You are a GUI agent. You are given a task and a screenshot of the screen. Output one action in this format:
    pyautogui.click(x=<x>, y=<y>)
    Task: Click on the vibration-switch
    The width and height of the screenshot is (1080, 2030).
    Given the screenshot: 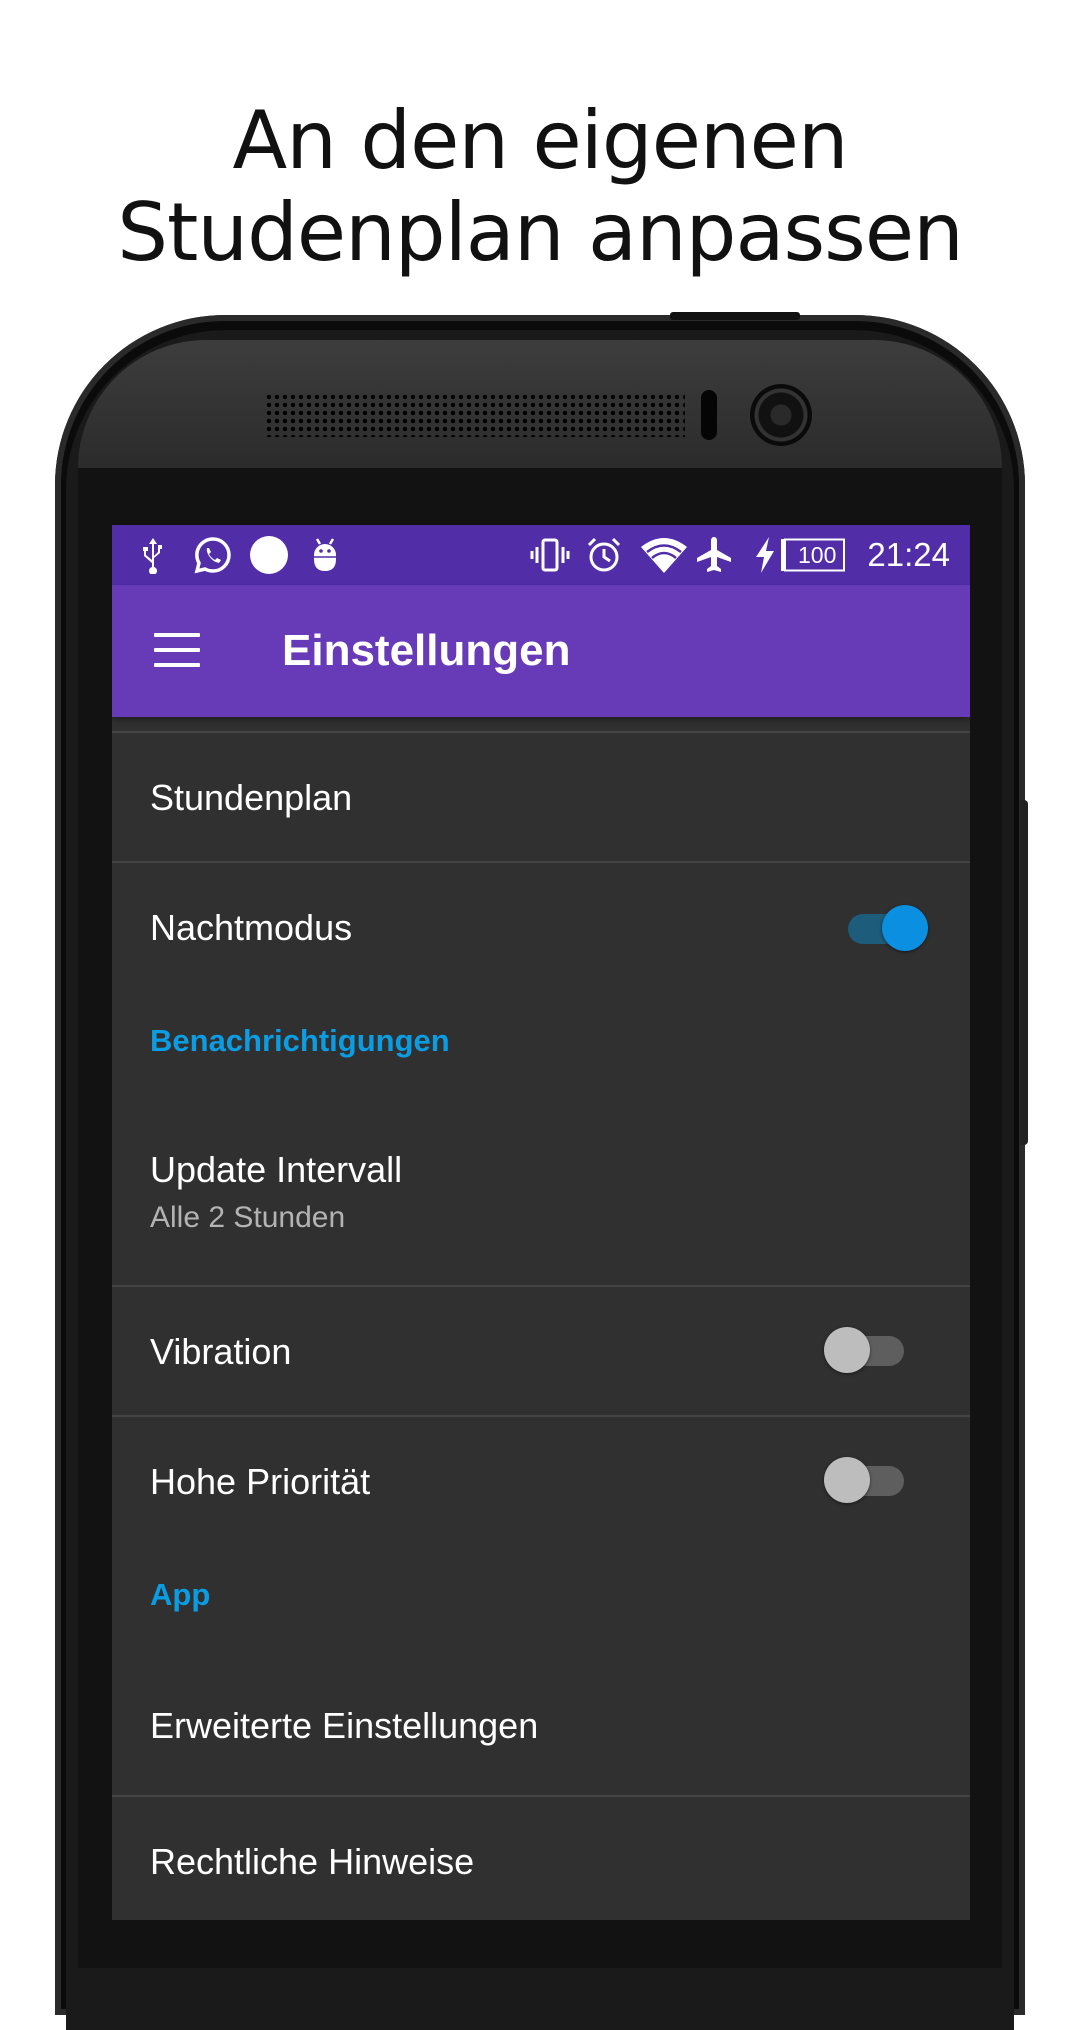 What is the action you would take?
    pyautogui.click(x=866, y=1350)
    